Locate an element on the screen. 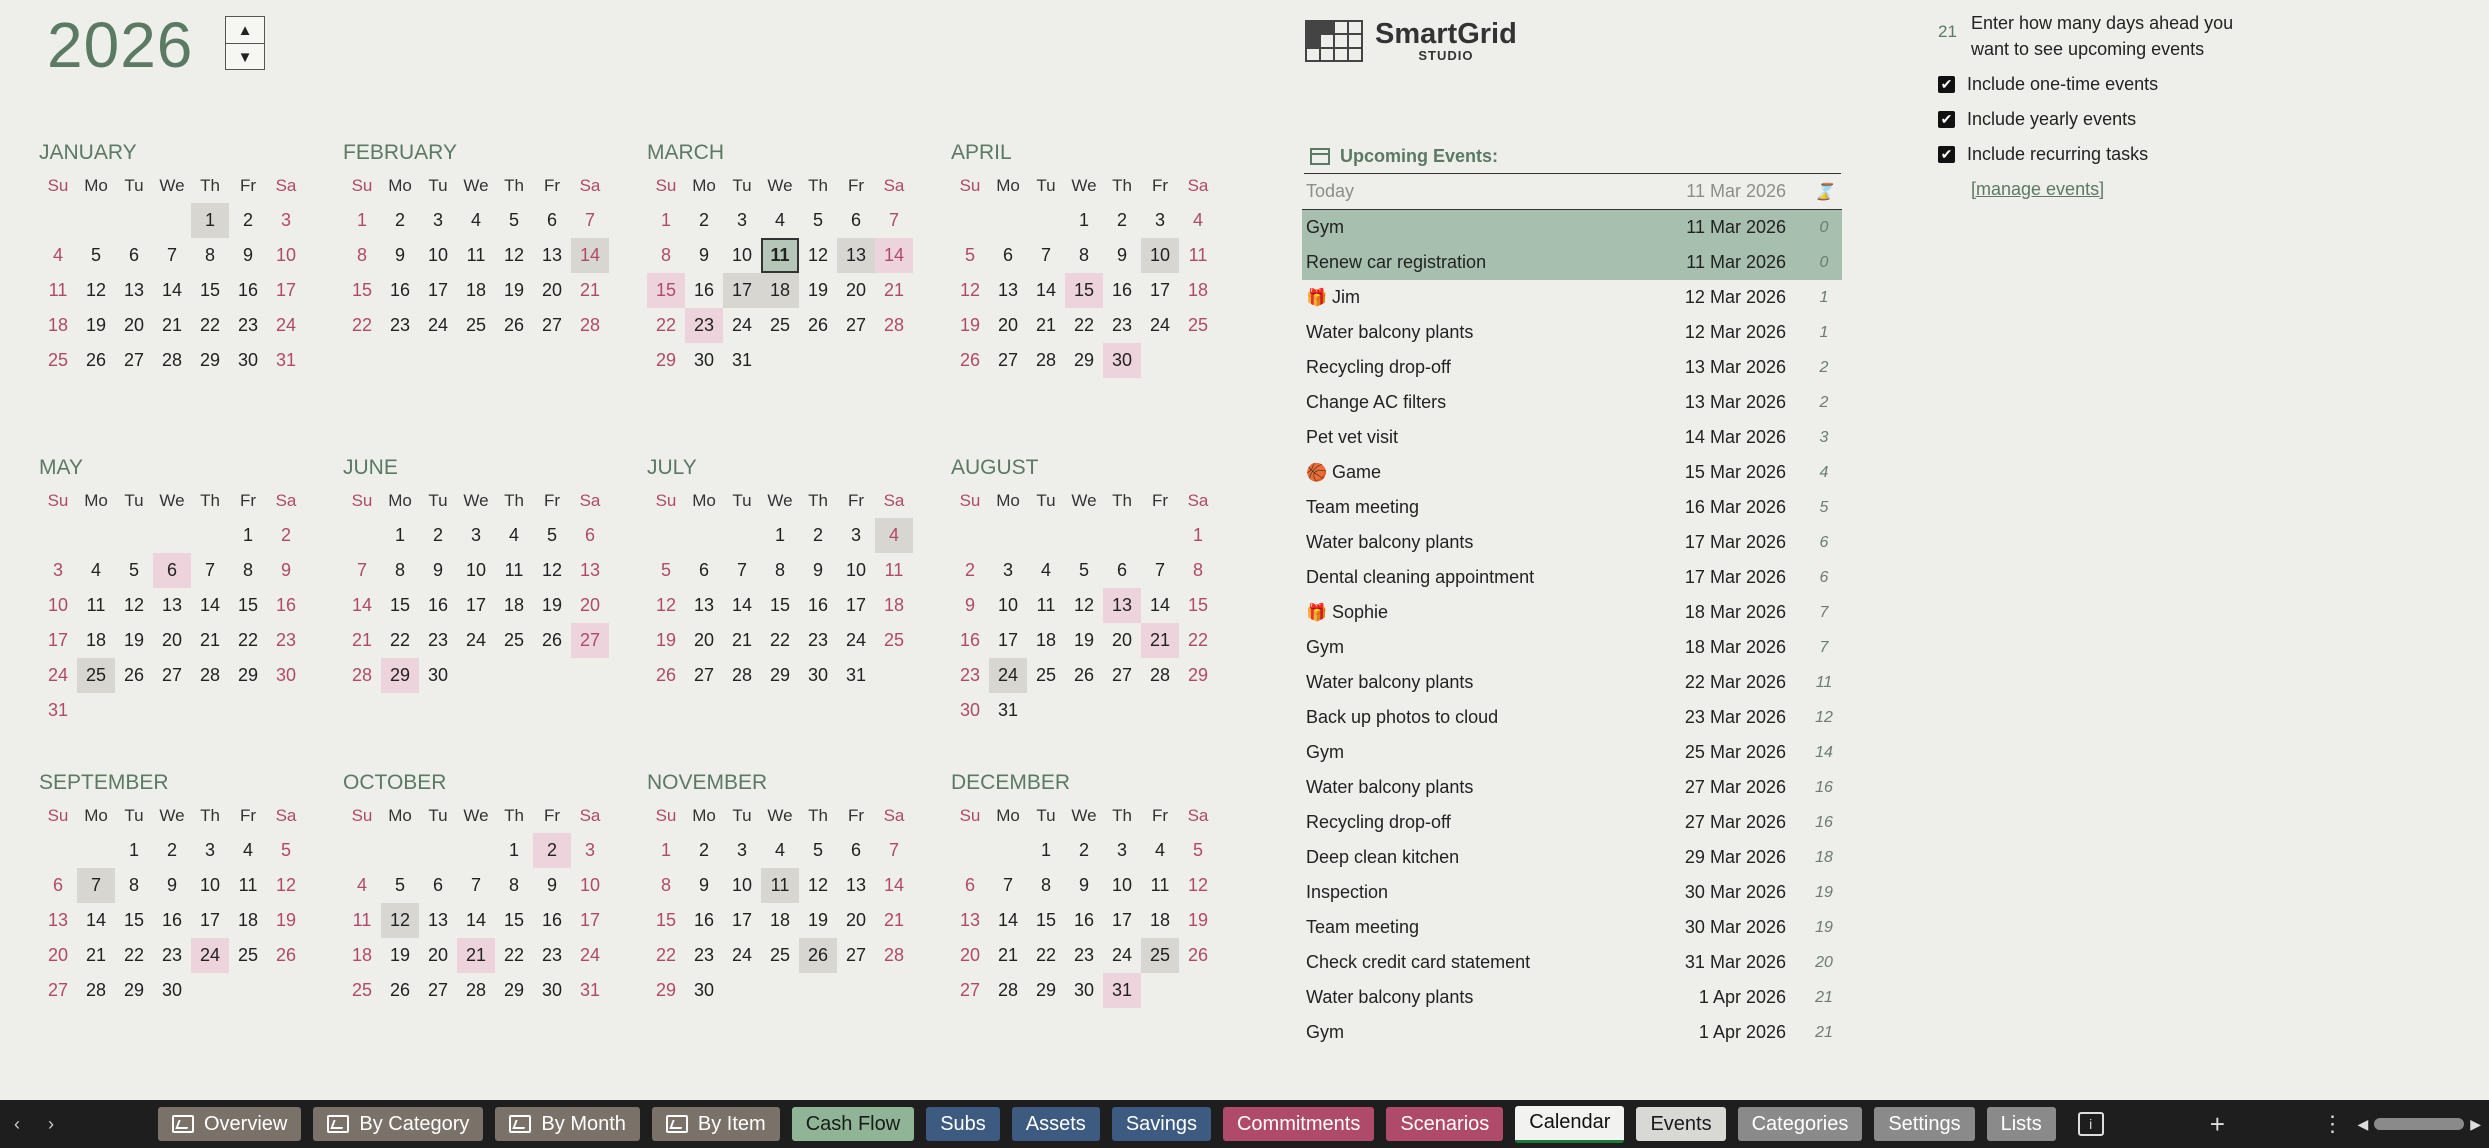  day-cell: 14 is located at coordinates (894, 885).